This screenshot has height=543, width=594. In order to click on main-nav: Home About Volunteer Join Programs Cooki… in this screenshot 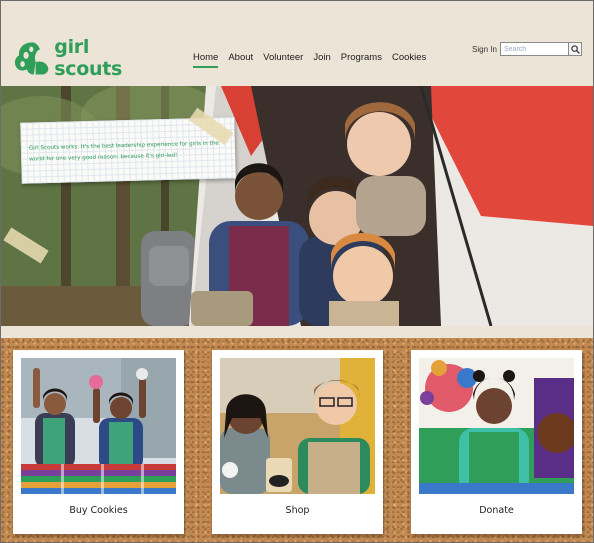, I will do `click(309, 60)`.